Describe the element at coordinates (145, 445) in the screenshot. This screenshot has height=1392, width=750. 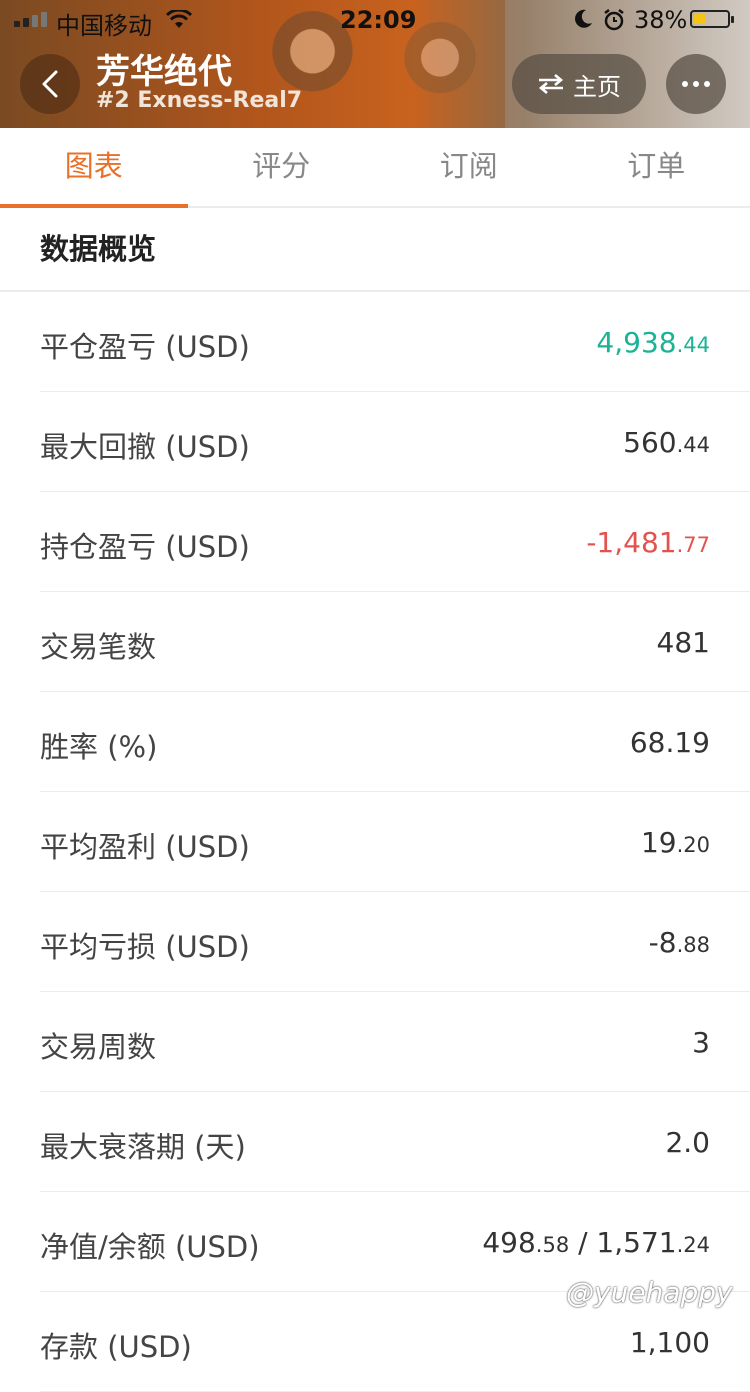
I see `stat-label: 最大回撤 (USD)` at that location.